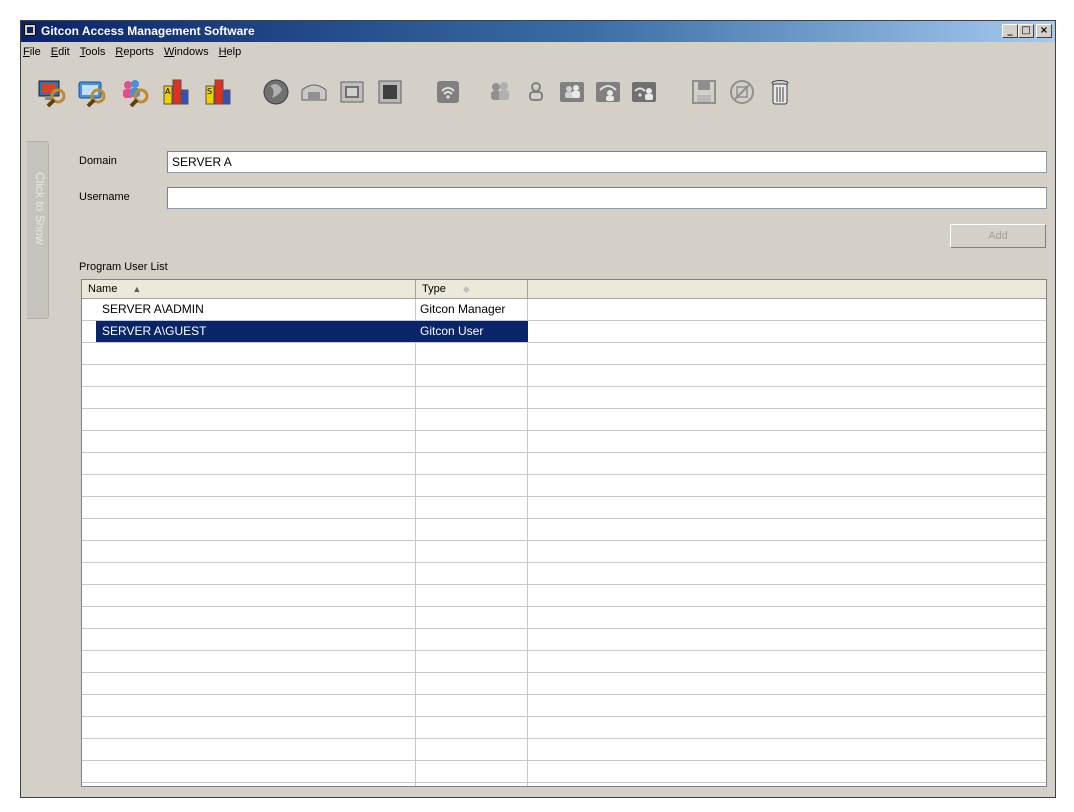 The width and height of the screenshot is (1074, 812). I want to click on maximize-button: □, so click(1026, 31).